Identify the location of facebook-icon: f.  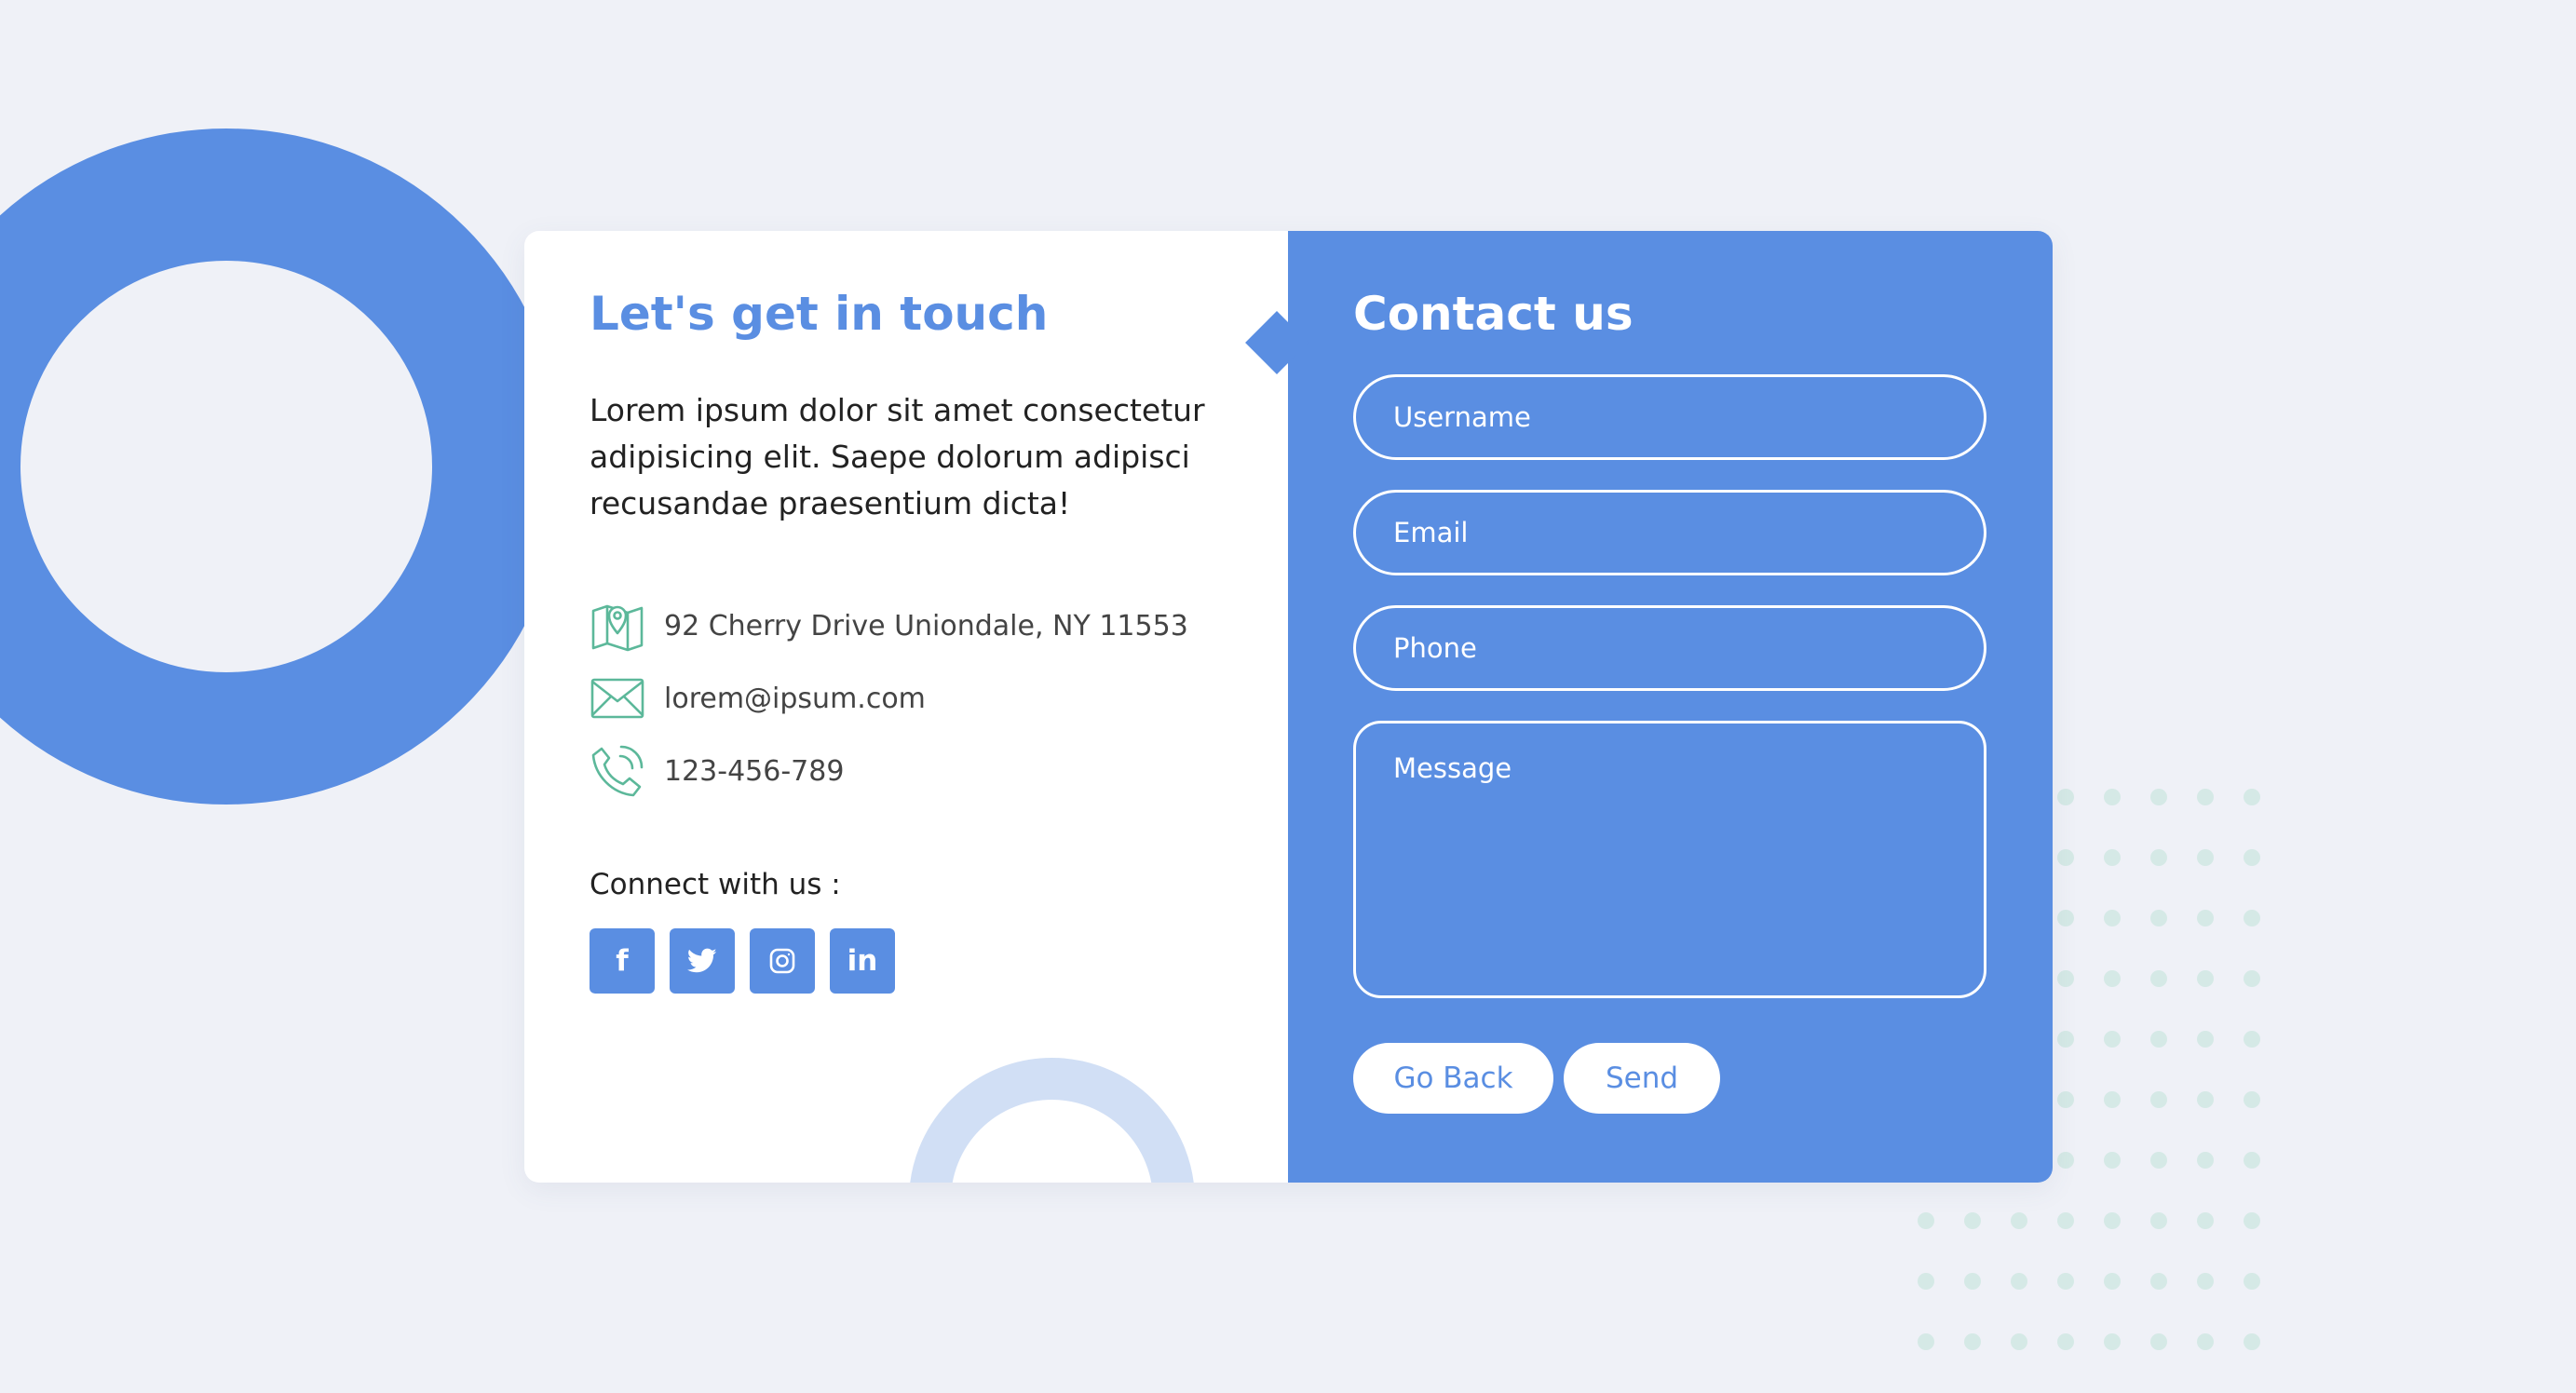
(622, 961).